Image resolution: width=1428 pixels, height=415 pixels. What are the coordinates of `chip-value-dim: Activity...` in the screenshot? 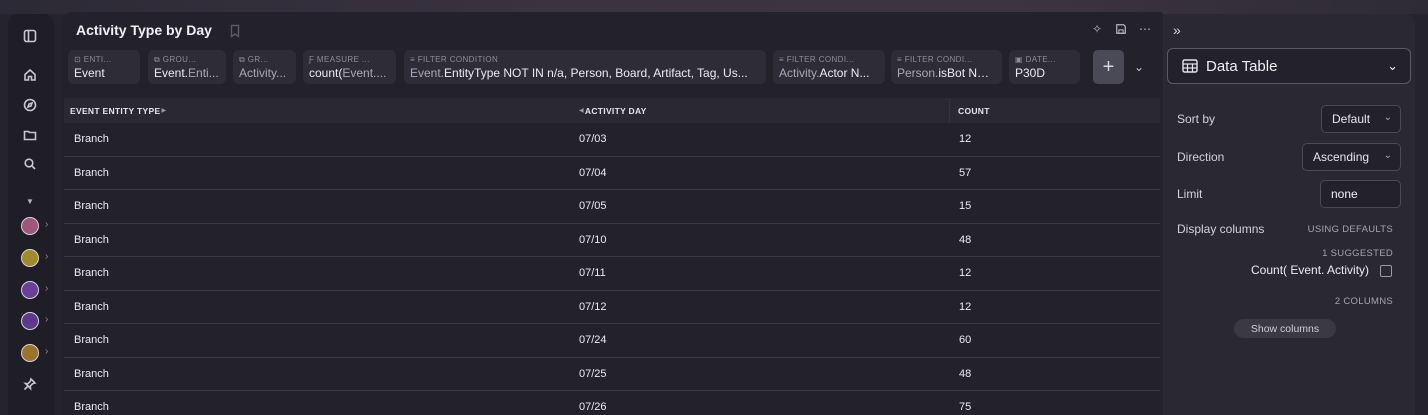 It's located at (263, 73).